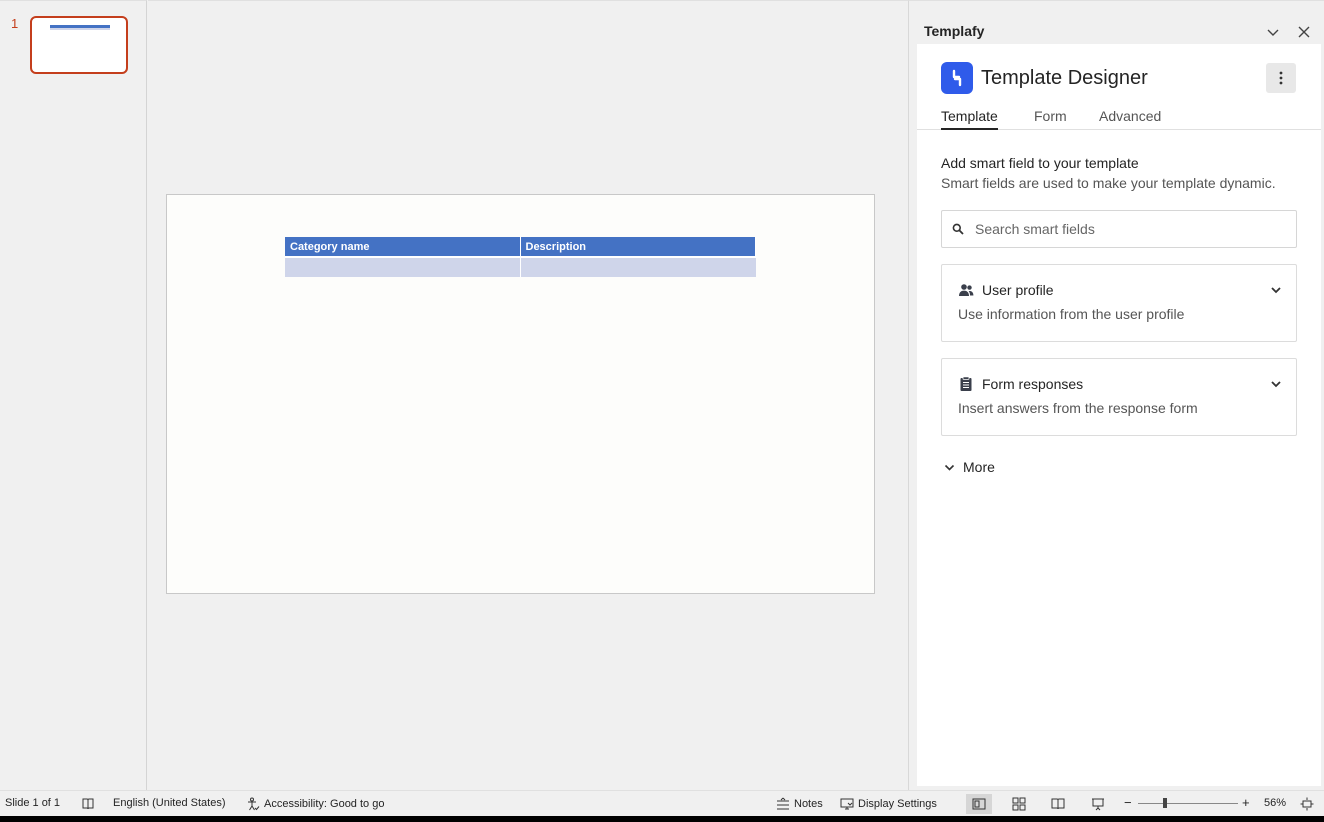  What do you see at coordinates (254, 804) in the screenshot?
I see `accessibility-icon` at bounding box center [254, 804].